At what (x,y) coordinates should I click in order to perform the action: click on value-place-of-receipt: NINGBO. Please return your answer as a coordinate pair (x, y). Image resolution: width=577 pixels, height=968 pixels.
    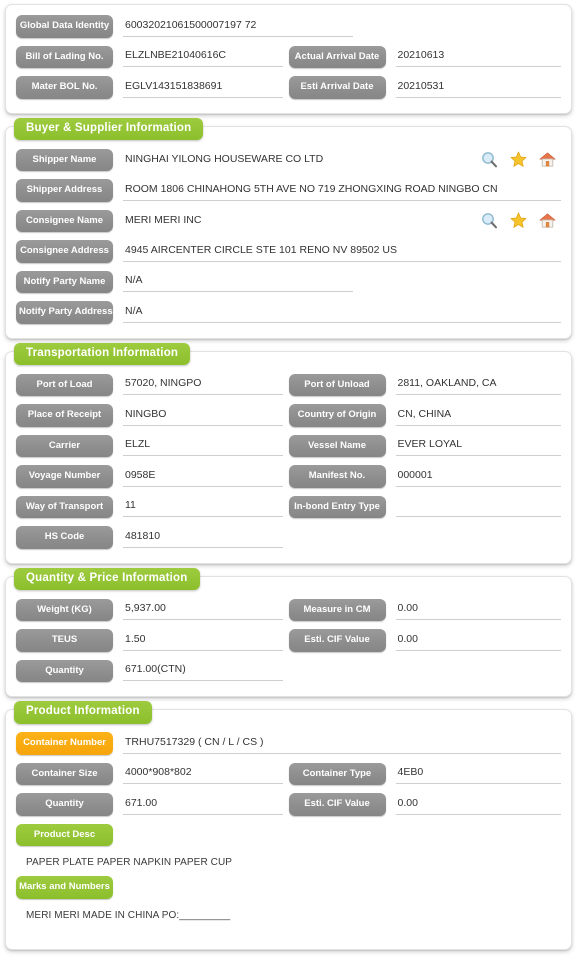
    Looking at the image, I should click on (203, 415).